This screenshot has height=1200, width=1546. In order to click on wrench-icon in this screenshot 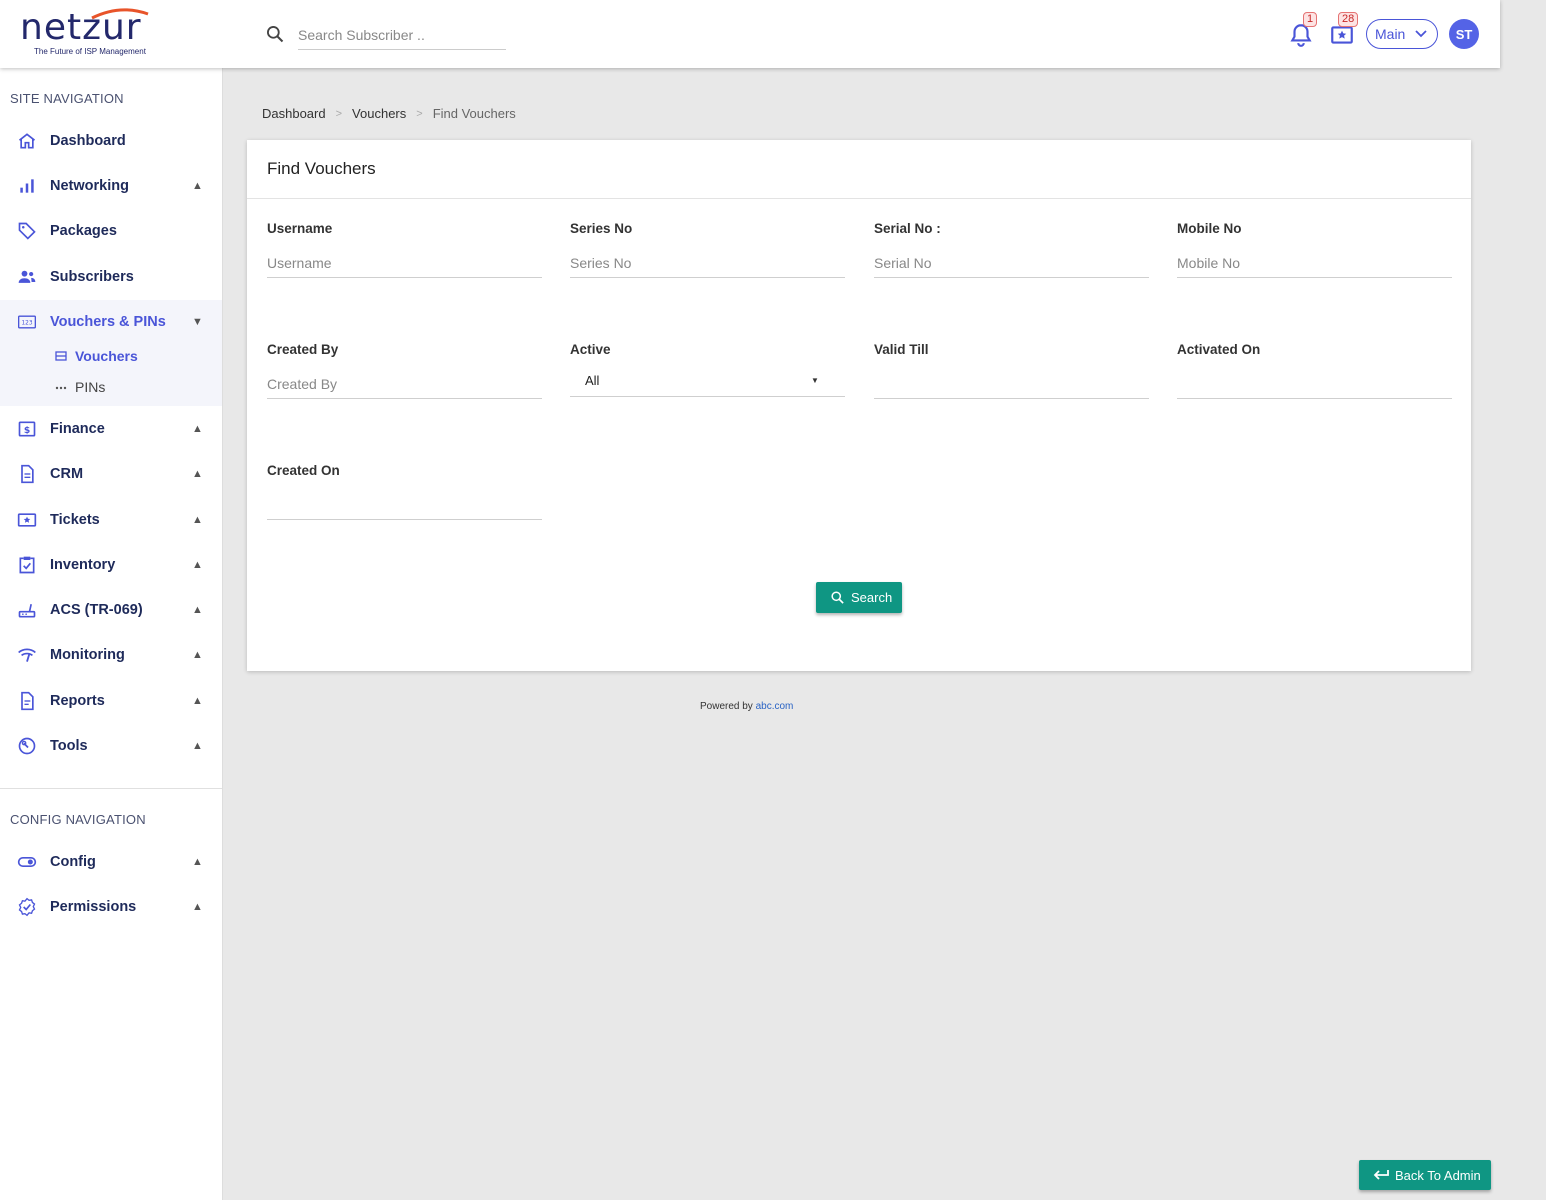, I will do `click(27, 746)`.